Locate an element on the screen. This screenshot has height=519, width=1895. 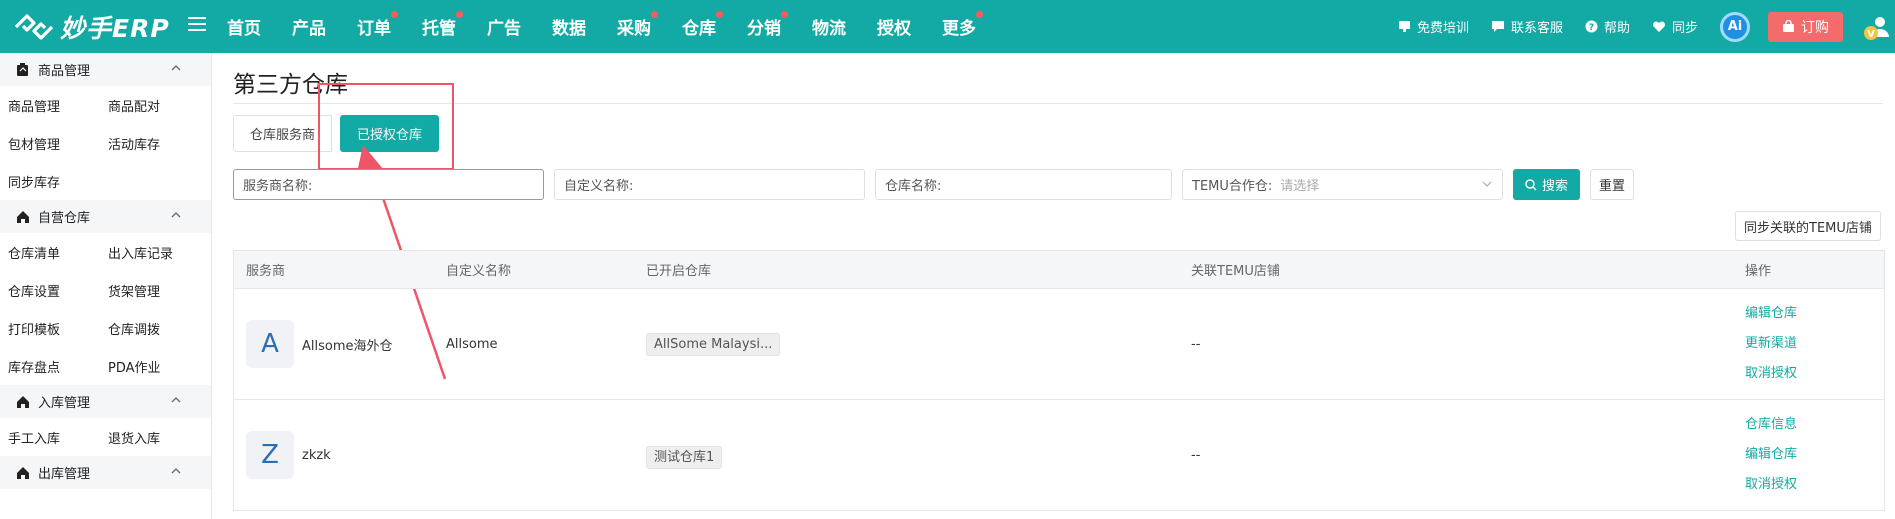
svg-text: V is located at coordinates (1871, 34).